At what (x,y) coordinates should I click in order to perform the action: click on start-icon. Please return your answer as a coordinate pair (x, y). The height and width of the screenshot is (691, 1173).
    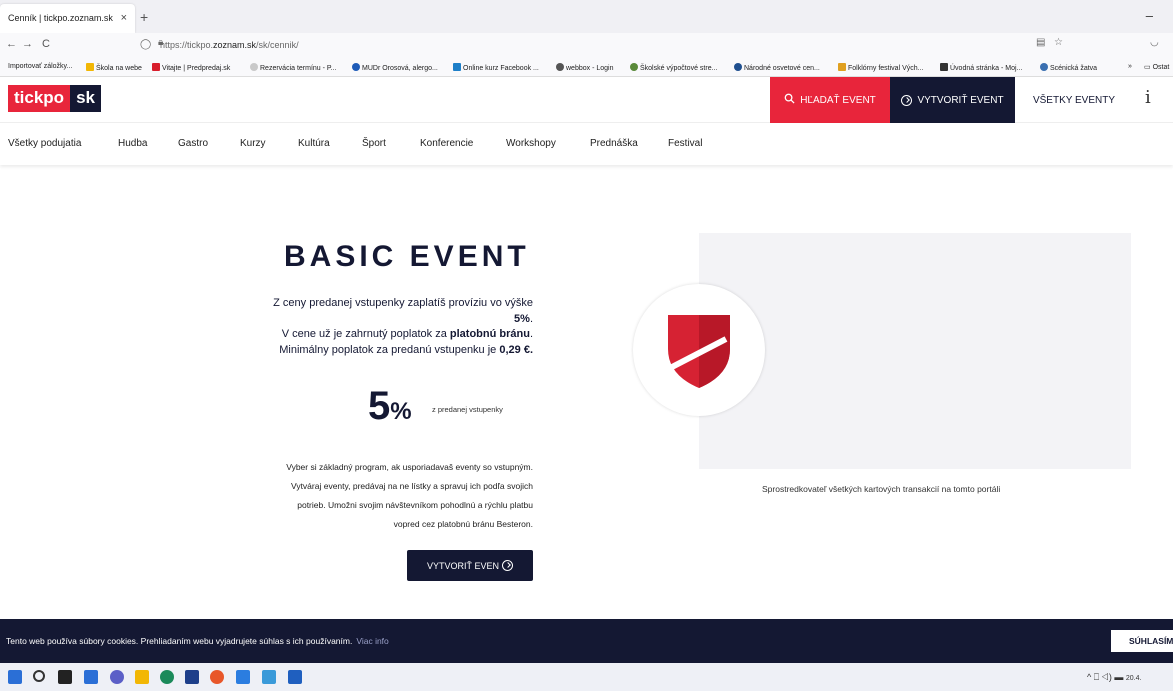
    Looking at the image, I should click on (15, 677).